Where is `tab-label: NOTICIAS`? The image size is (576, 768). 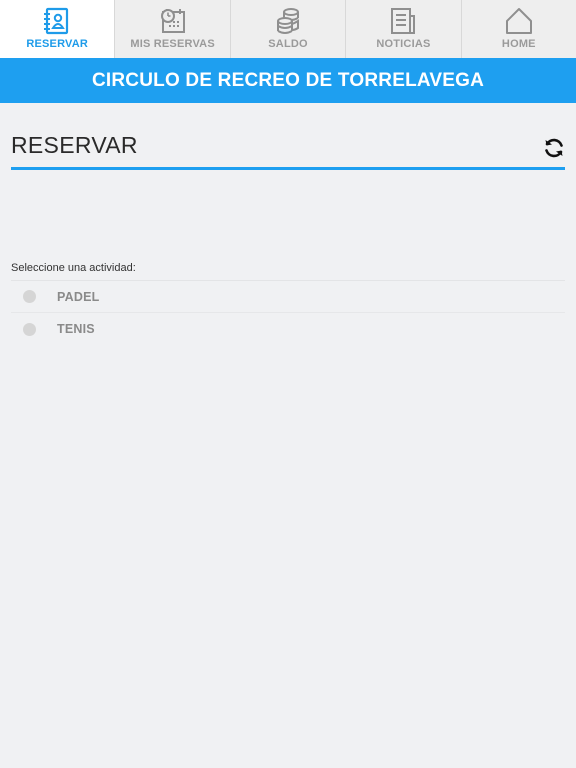 tab-label: NOTICIAS is located at coordinates (403, 44).